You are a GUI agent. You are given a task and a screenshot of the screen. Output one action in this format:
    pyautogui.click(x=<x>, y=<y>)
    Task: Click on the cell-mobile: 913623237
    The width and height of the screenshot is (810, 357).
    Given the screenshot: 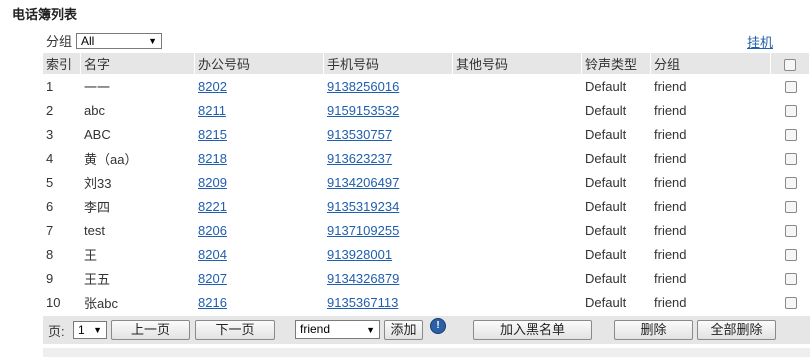 What is the action you would take?
    pyautogui.click(x=388, y=158)
    